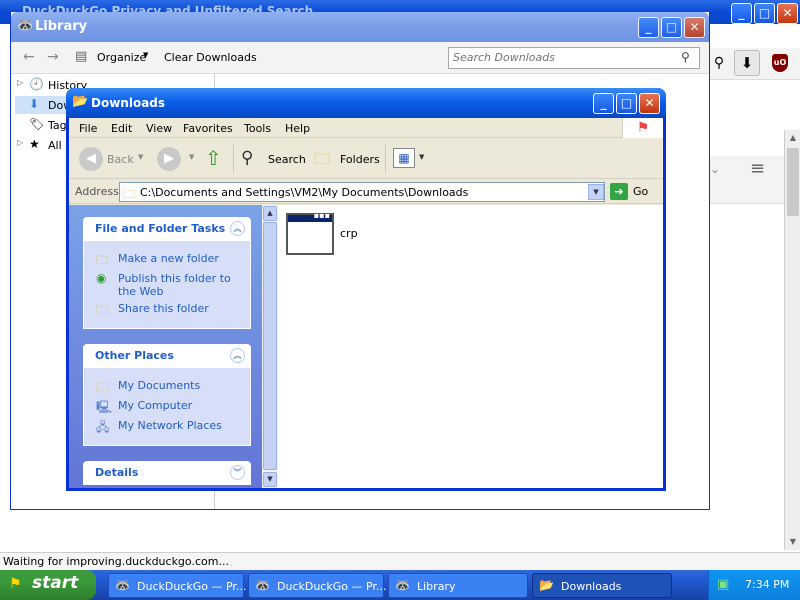  I want to click on folders-button: Folders, so click(360, 159).